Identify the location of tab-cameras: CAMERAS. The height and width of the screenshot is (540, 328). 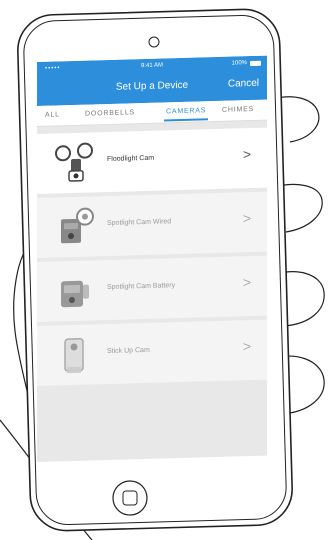
(186, 111).